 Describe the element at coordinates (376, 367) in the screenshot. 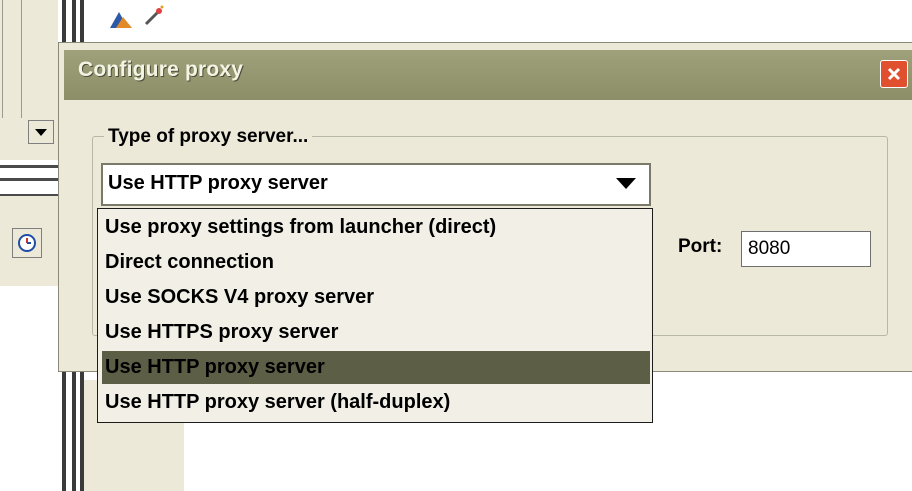

I see `option-http-proxy: Use HTTP proxy server` at that location.